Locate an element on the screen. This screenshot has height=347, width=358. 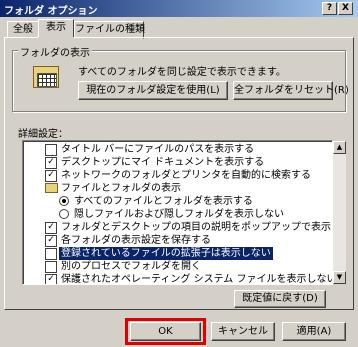
close-button: X is located at coordinates (345, 8).